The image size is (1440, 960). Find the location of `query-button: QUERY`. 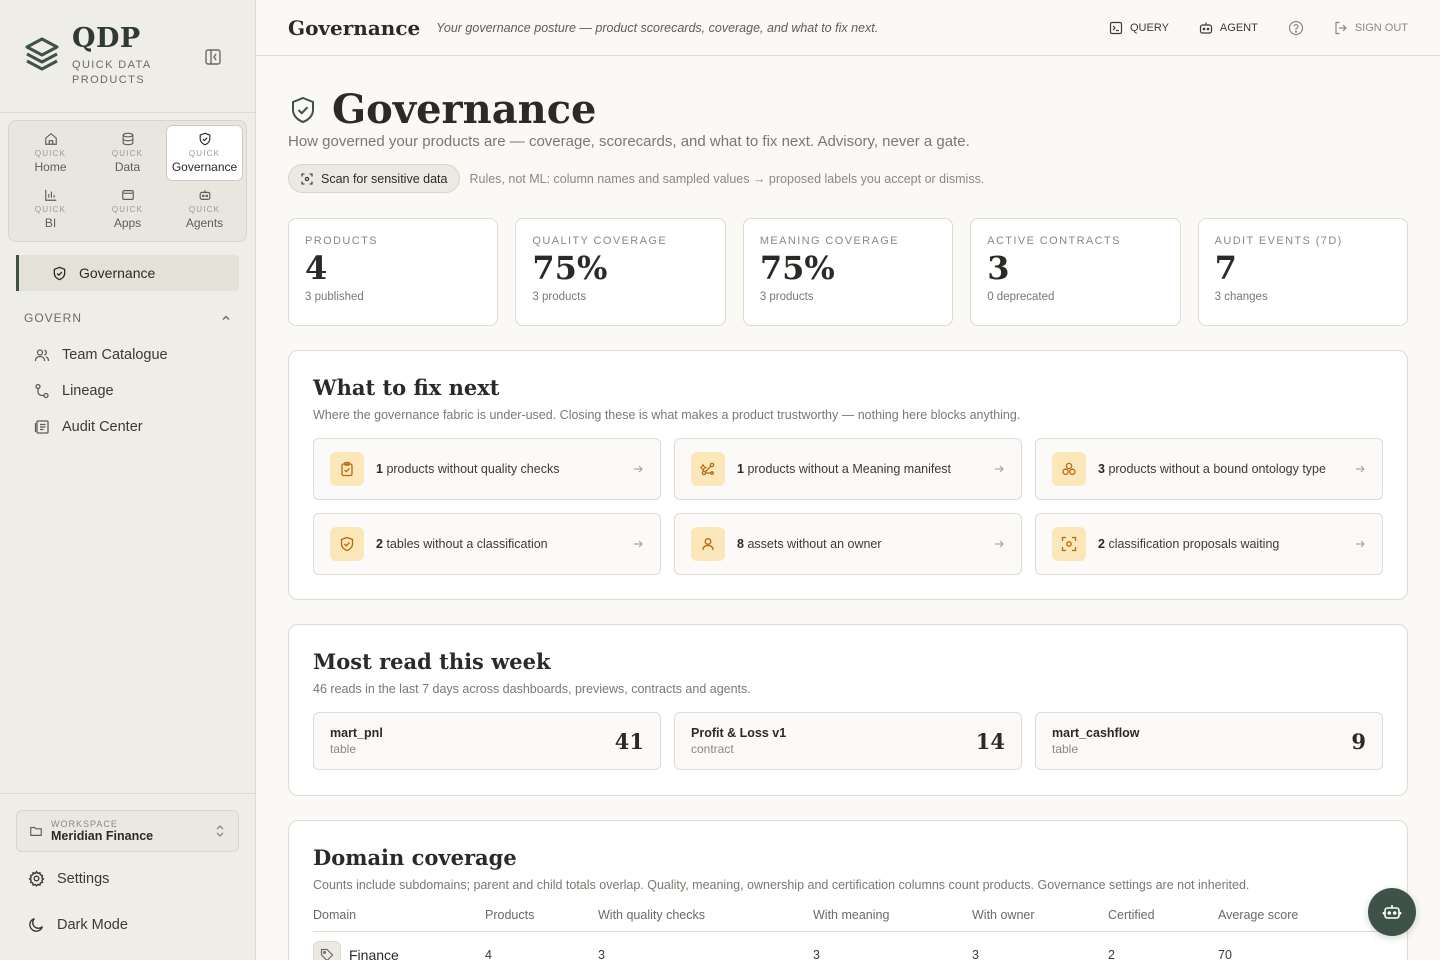

query-button: QUERY is located at coordinates (1139, 28).